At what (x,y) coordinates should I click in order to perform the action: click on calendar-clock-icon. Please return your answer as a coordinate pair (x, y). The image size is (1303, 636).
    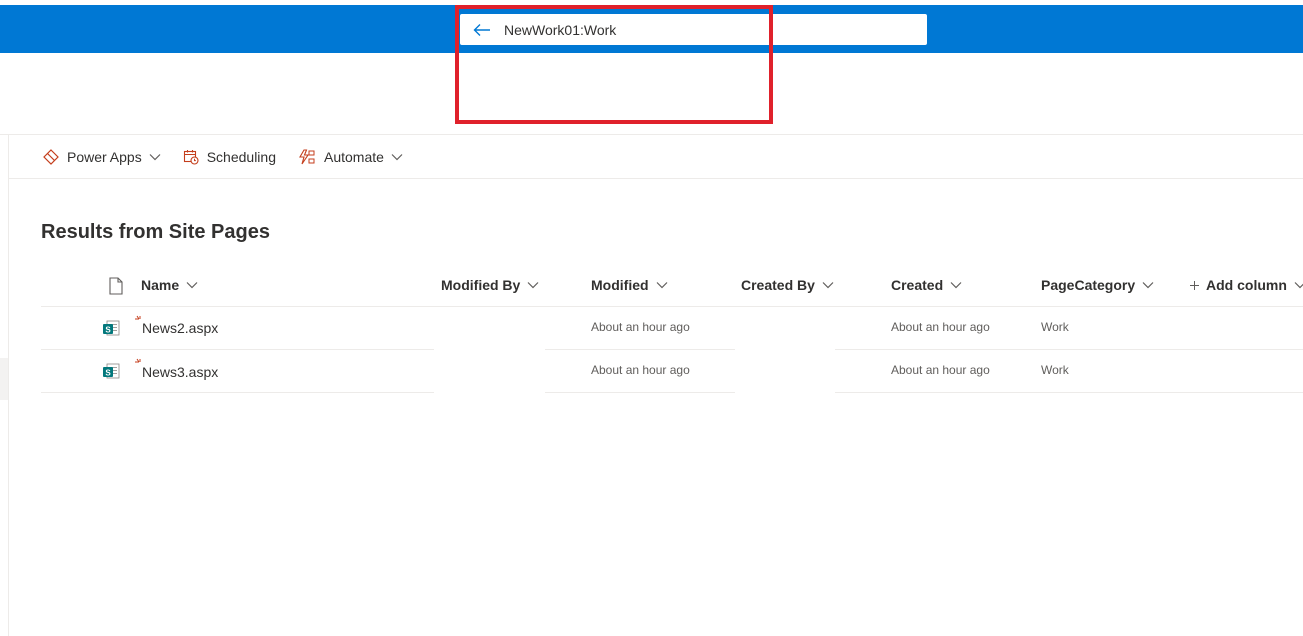
    Looking at the image, I should click on (191, 157).